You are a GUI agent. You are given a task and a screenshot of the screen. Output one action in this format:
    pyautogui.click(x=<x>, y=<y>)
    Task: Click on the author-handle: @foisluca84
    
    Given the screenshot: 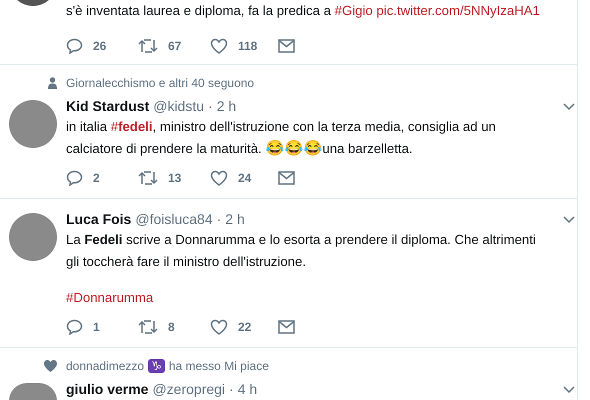 What is the action you would take?
    pyautogui.click(x=174, y=219)
    